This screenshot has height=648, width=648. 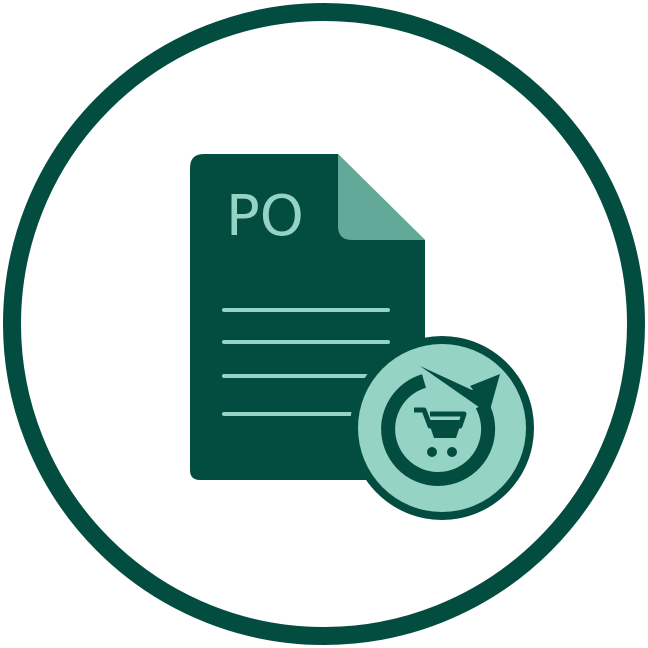 What do you see at coordinates (442, 428) in the screenshot?
I see `refresh-cart-icon` at bounding box center [442, 428].